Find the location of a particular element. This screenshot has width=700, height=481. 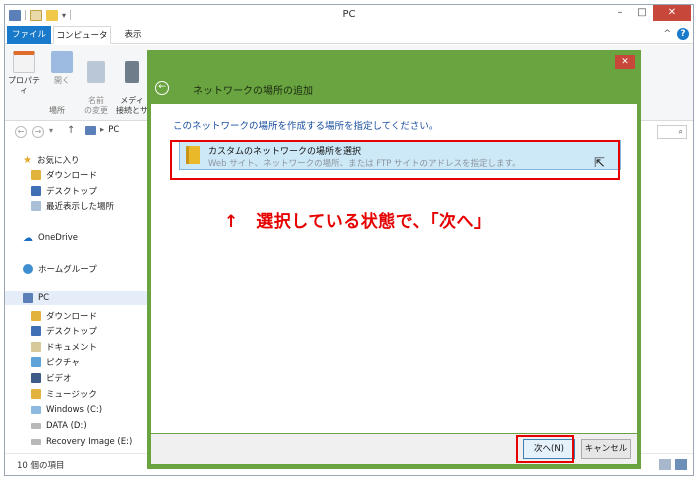

collapse-ribbon-icon: ^ is located at coordinates (667, 34).